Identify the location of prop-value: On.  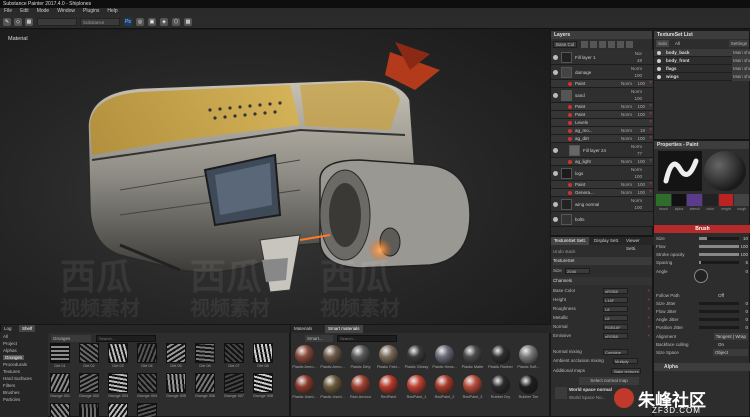
(721, 344).